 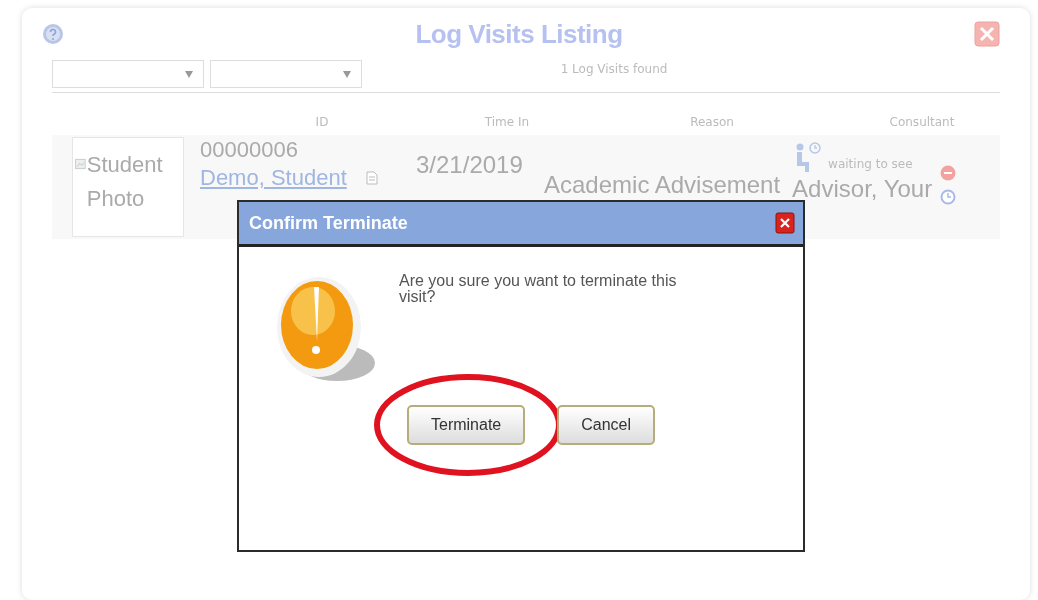 What do you see at coordinates (614, 69) in the screenshot?
I see `result-count: 1 Log Visits found` at bounding box center [614, 69].